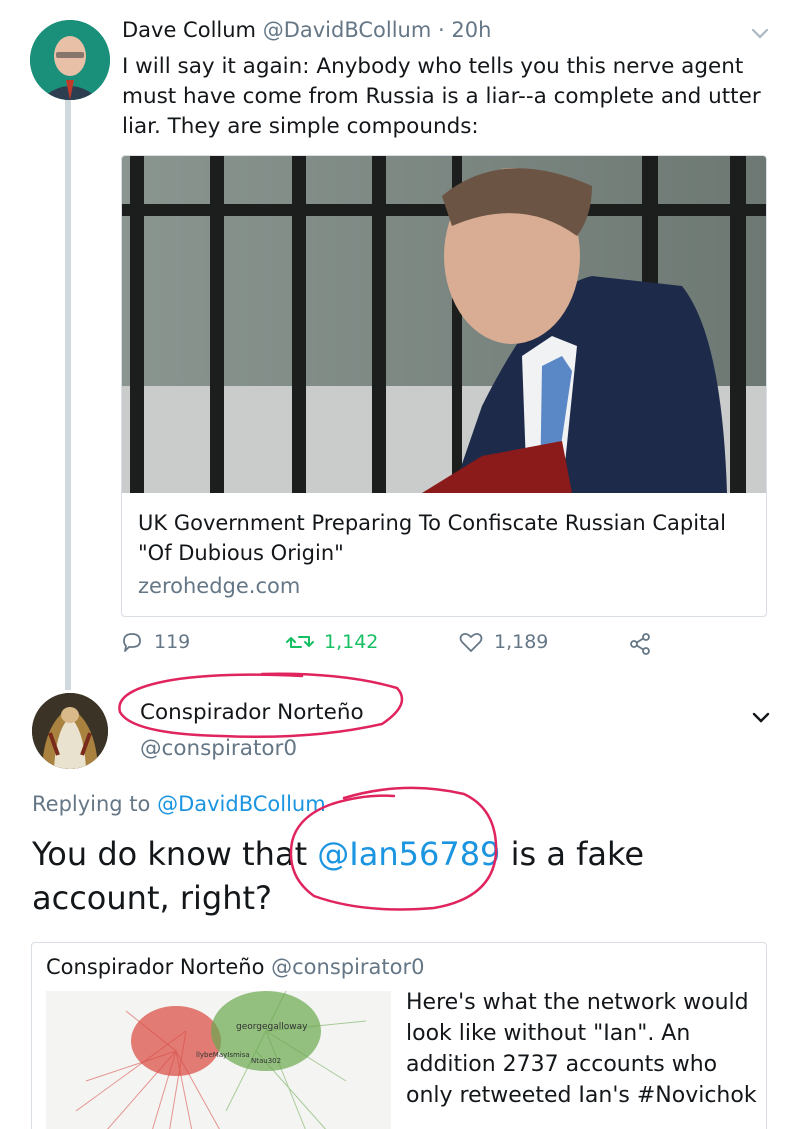  Describe the element at coordinates (175, 854) in the screenshot. I see `reply-text-start: You do know that` at that location.